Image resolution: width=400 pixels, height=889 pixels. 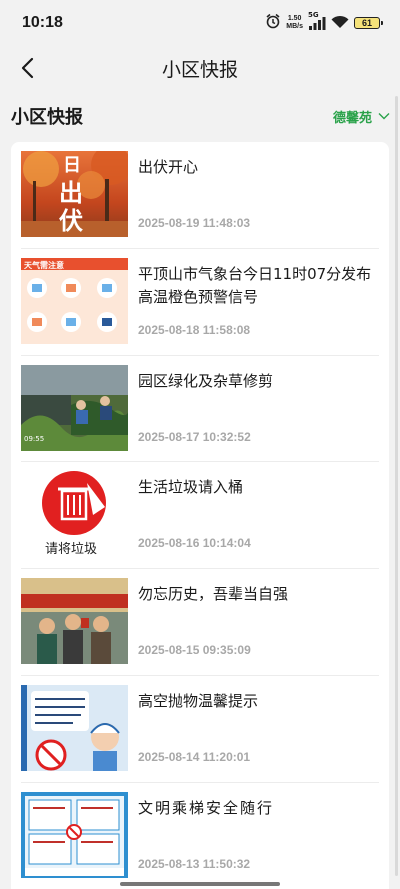 I want to click on net-speed-value: 1.50, so click(x=294, y=18).